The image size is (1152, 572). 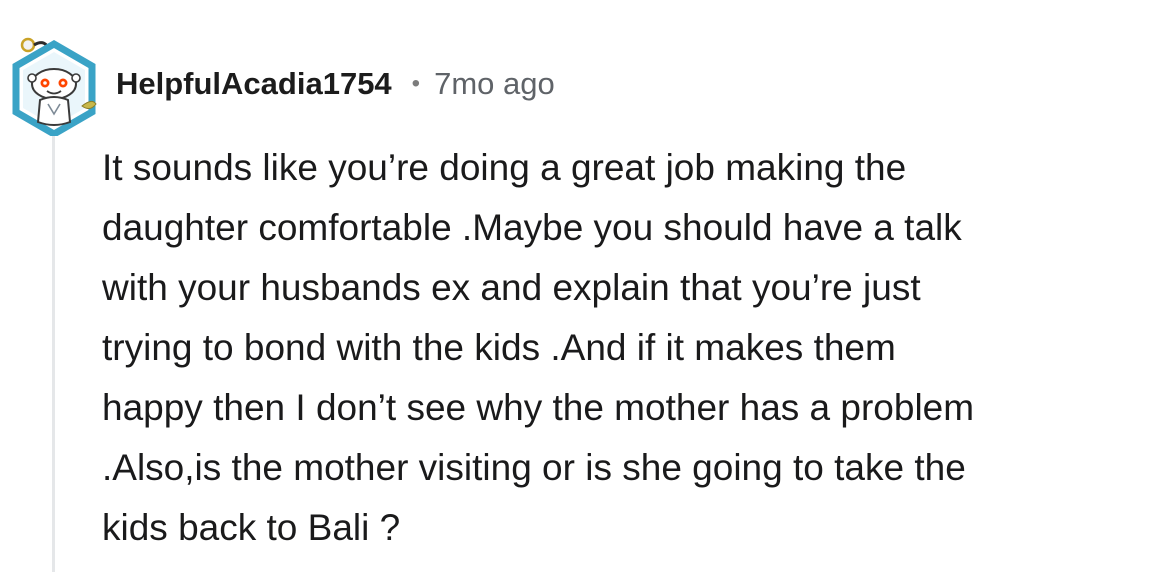 What do you see at coordinates (254, 84) in the screenshot?
I see `author-username: HelpfulAcadia1754` at bounding box center [254, 84].